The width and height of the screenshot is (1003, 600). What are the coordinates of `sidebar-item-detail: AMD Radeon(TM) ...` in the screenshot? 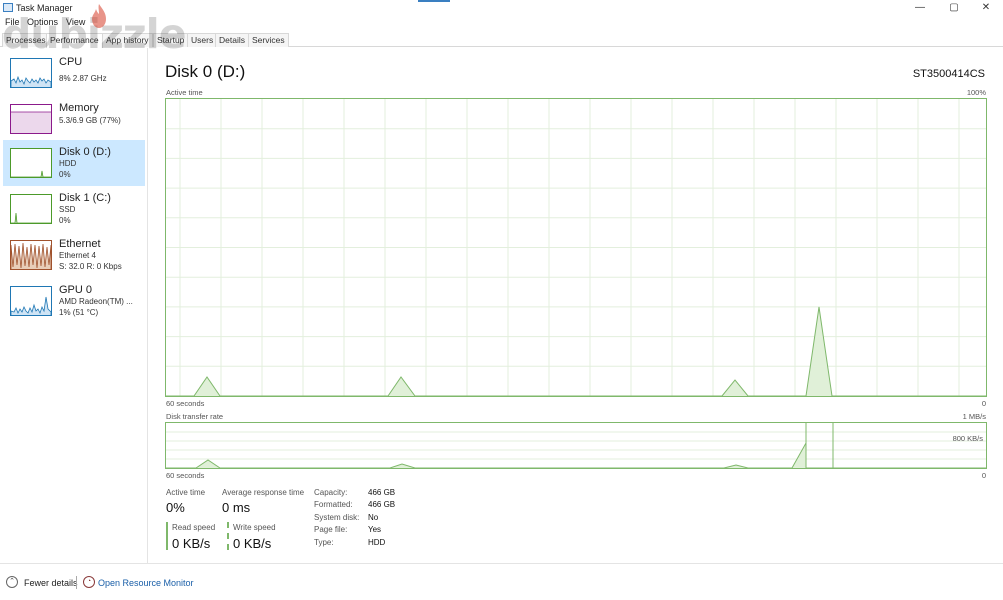 It's located at (96, 301).